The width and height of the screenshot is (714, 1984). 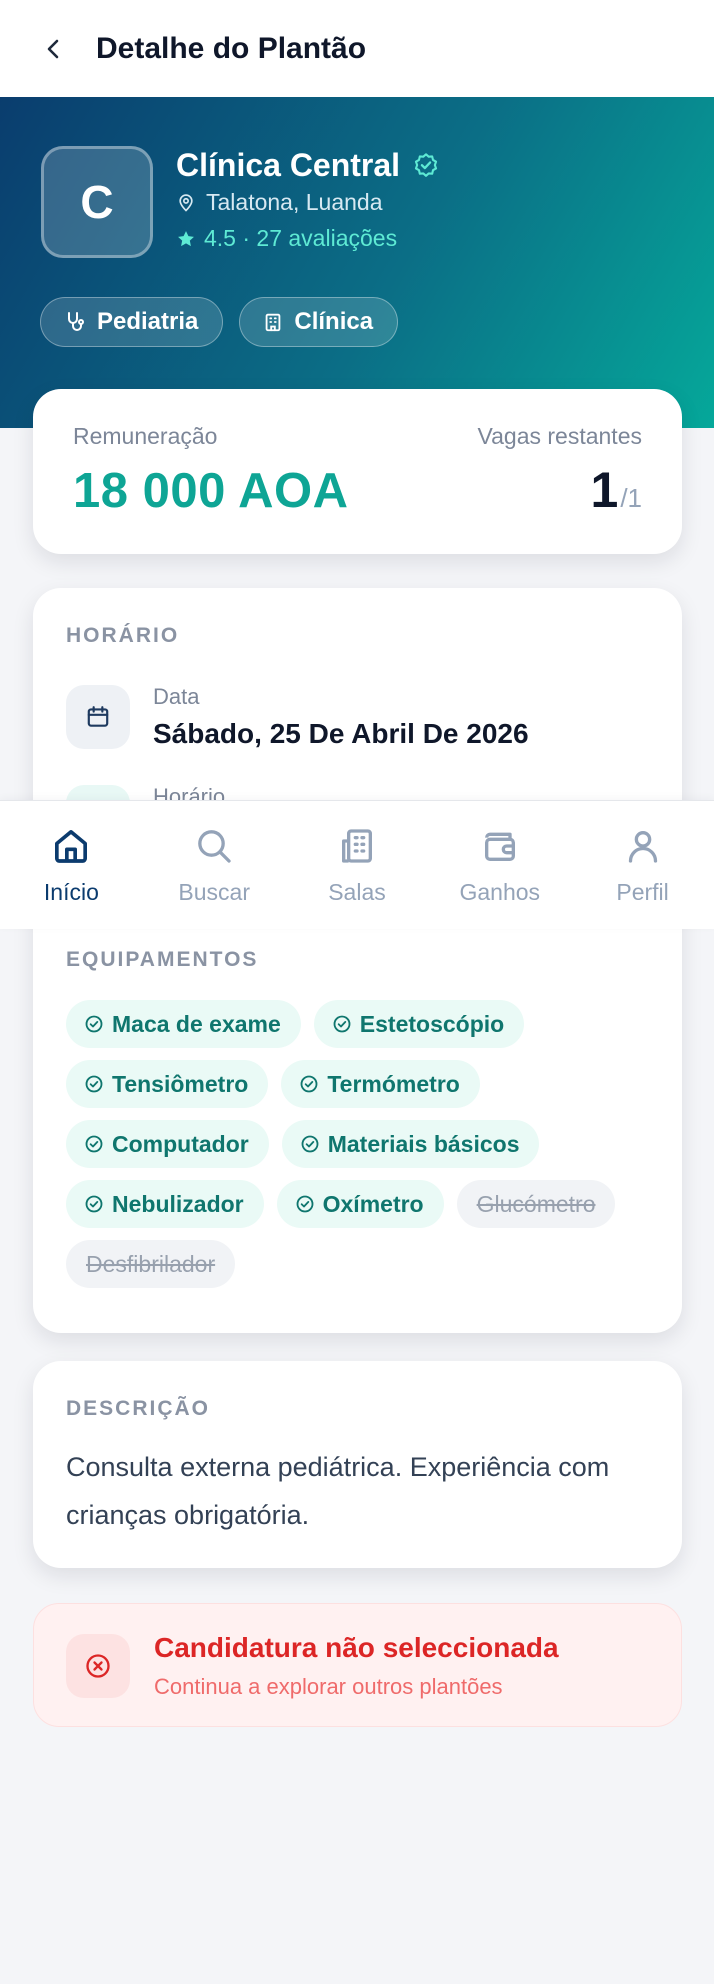 I want to click on schedule-title: HORÁRIO, so click(x=123, y=635).